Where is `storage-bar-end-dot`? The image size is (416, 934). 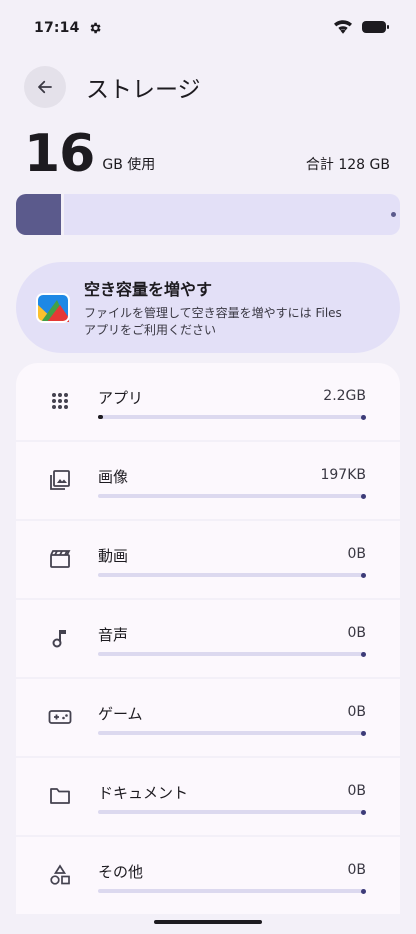 storage-bar-end-dot is located at coordinates (393, 214).